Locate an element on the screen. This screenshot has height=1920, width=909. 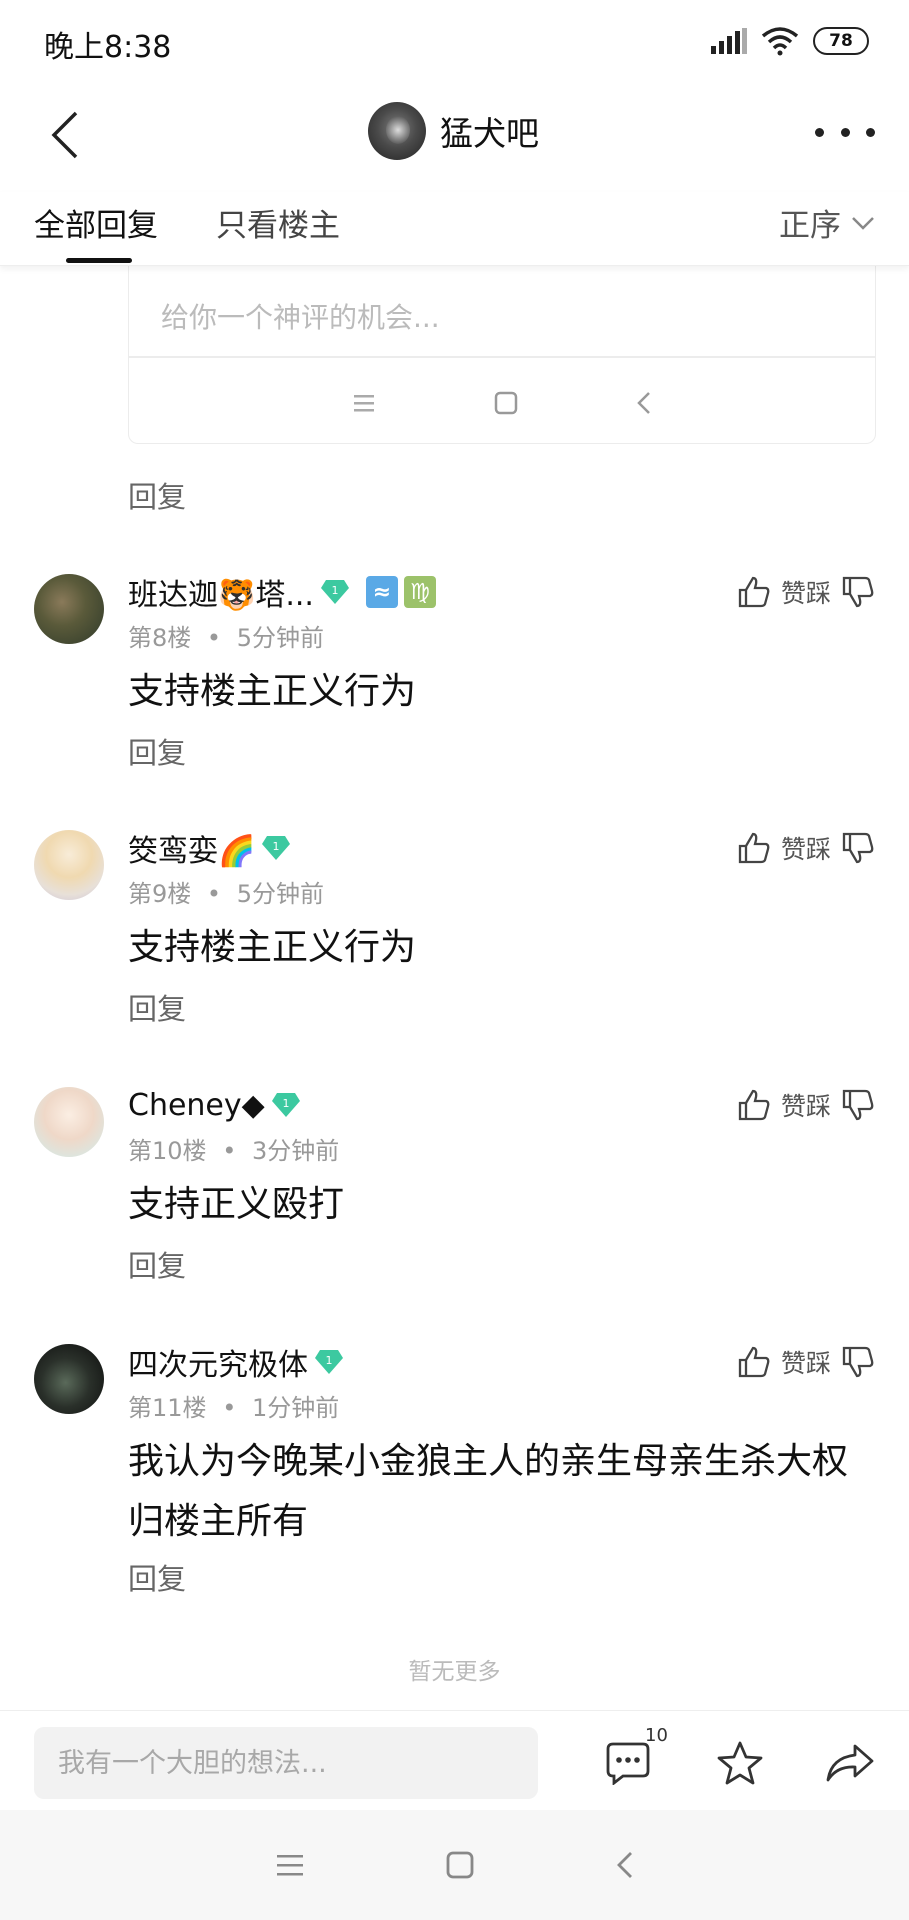
user-row: Cheney◆ 1 is located at coordinates (214, 1105).